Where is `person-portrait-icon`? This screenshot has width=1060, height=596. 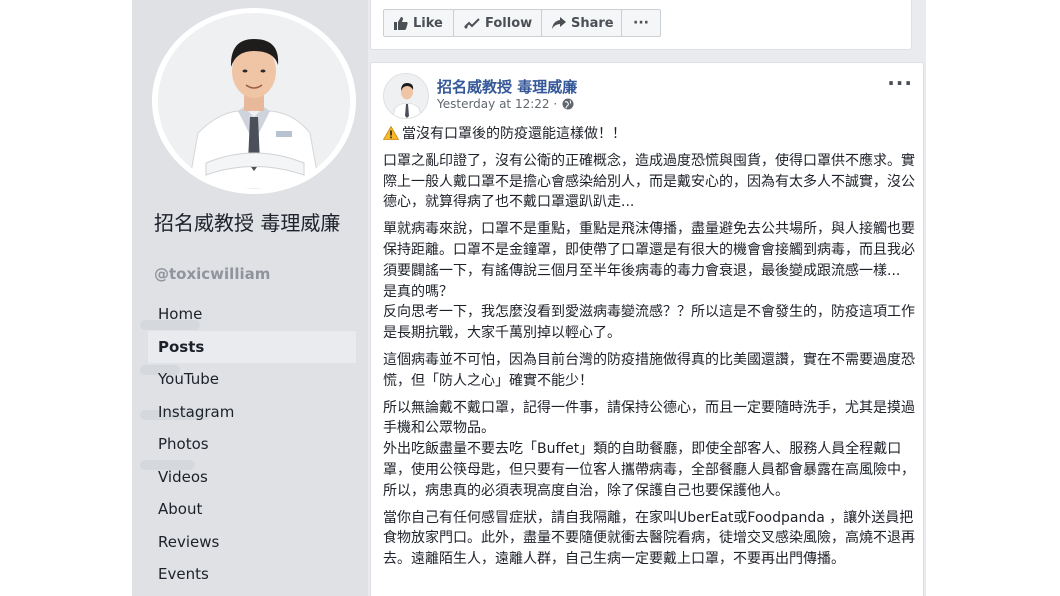 person-portrait-icon is located at coordinates (254, 101).